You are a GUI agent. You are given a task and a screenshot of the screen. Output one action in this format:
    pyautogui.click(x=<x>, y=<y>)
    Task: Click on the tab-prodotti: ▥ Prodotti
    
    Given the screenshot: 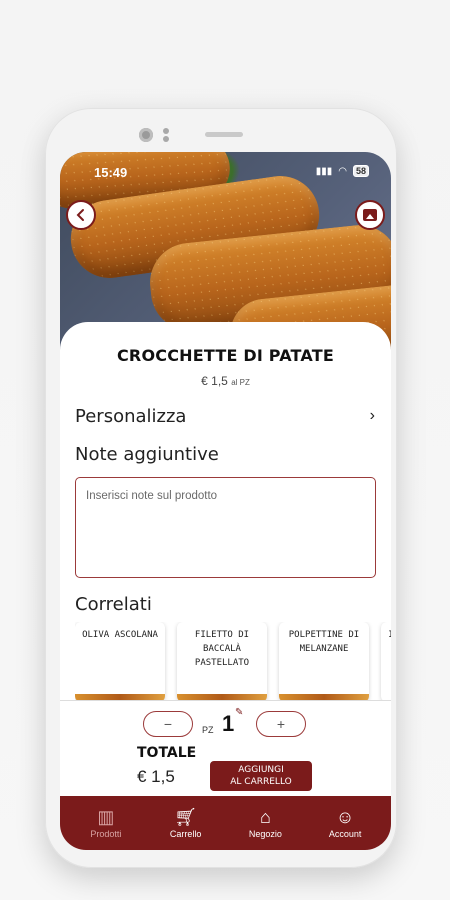 What is the action you would take?
    pyautogui.click(x=106, y=823)
    